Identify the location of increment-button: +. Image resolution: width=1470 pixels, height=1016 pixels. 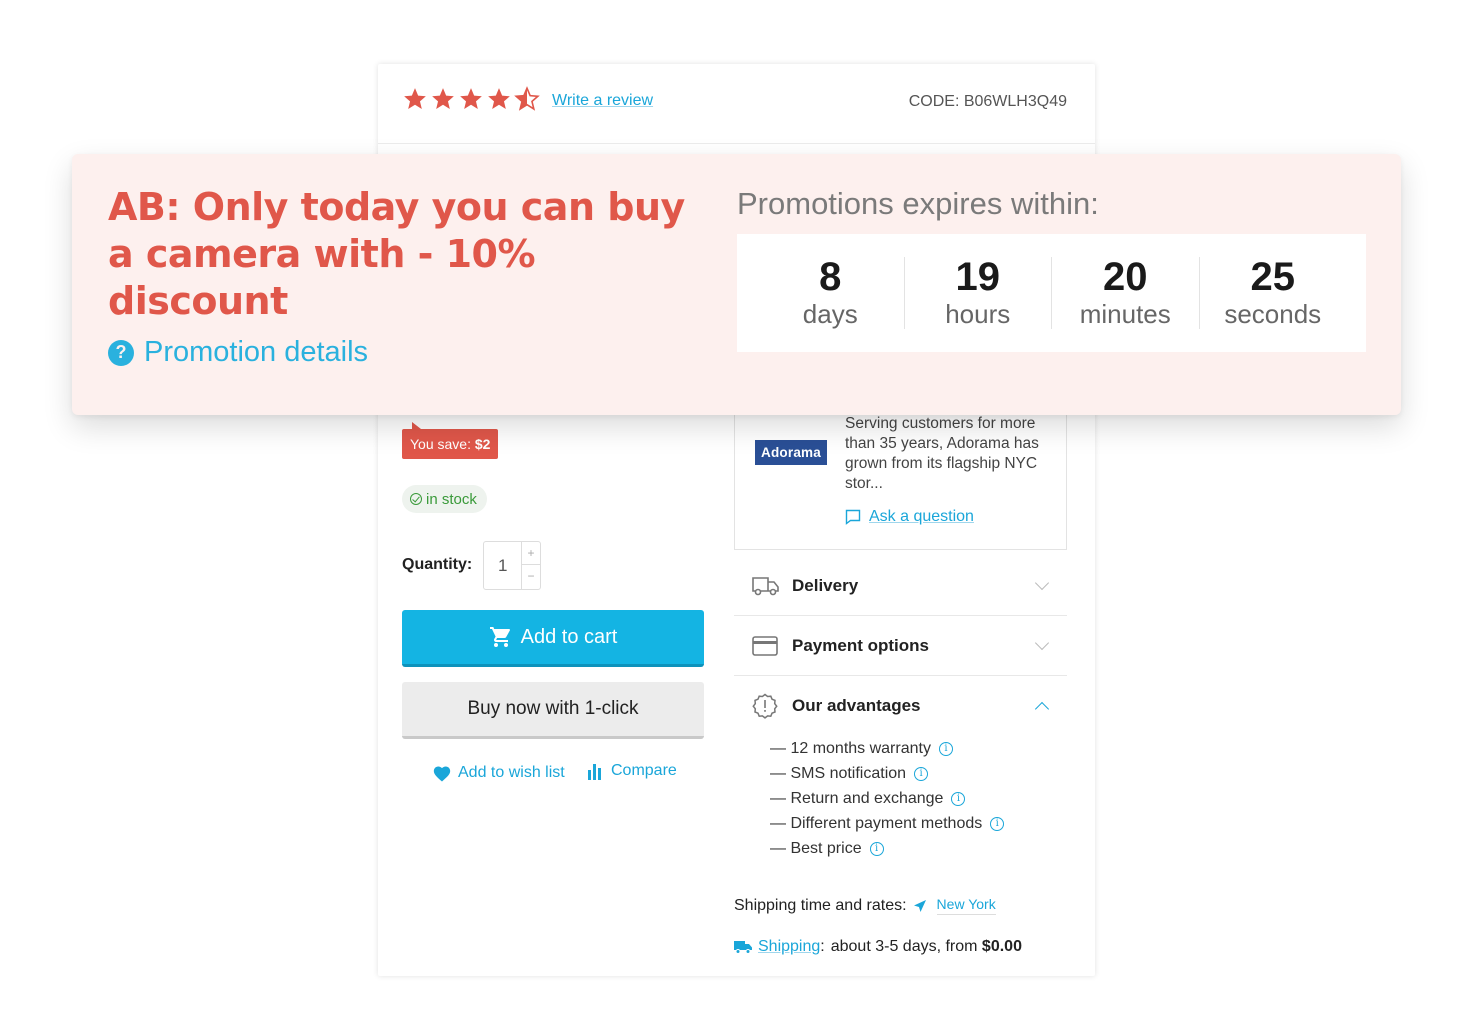
(531, 553).